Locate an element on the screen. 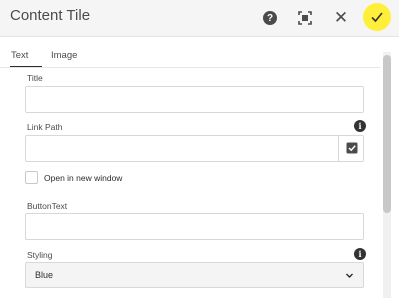  button-text-input is located at coordinates (194, 226).